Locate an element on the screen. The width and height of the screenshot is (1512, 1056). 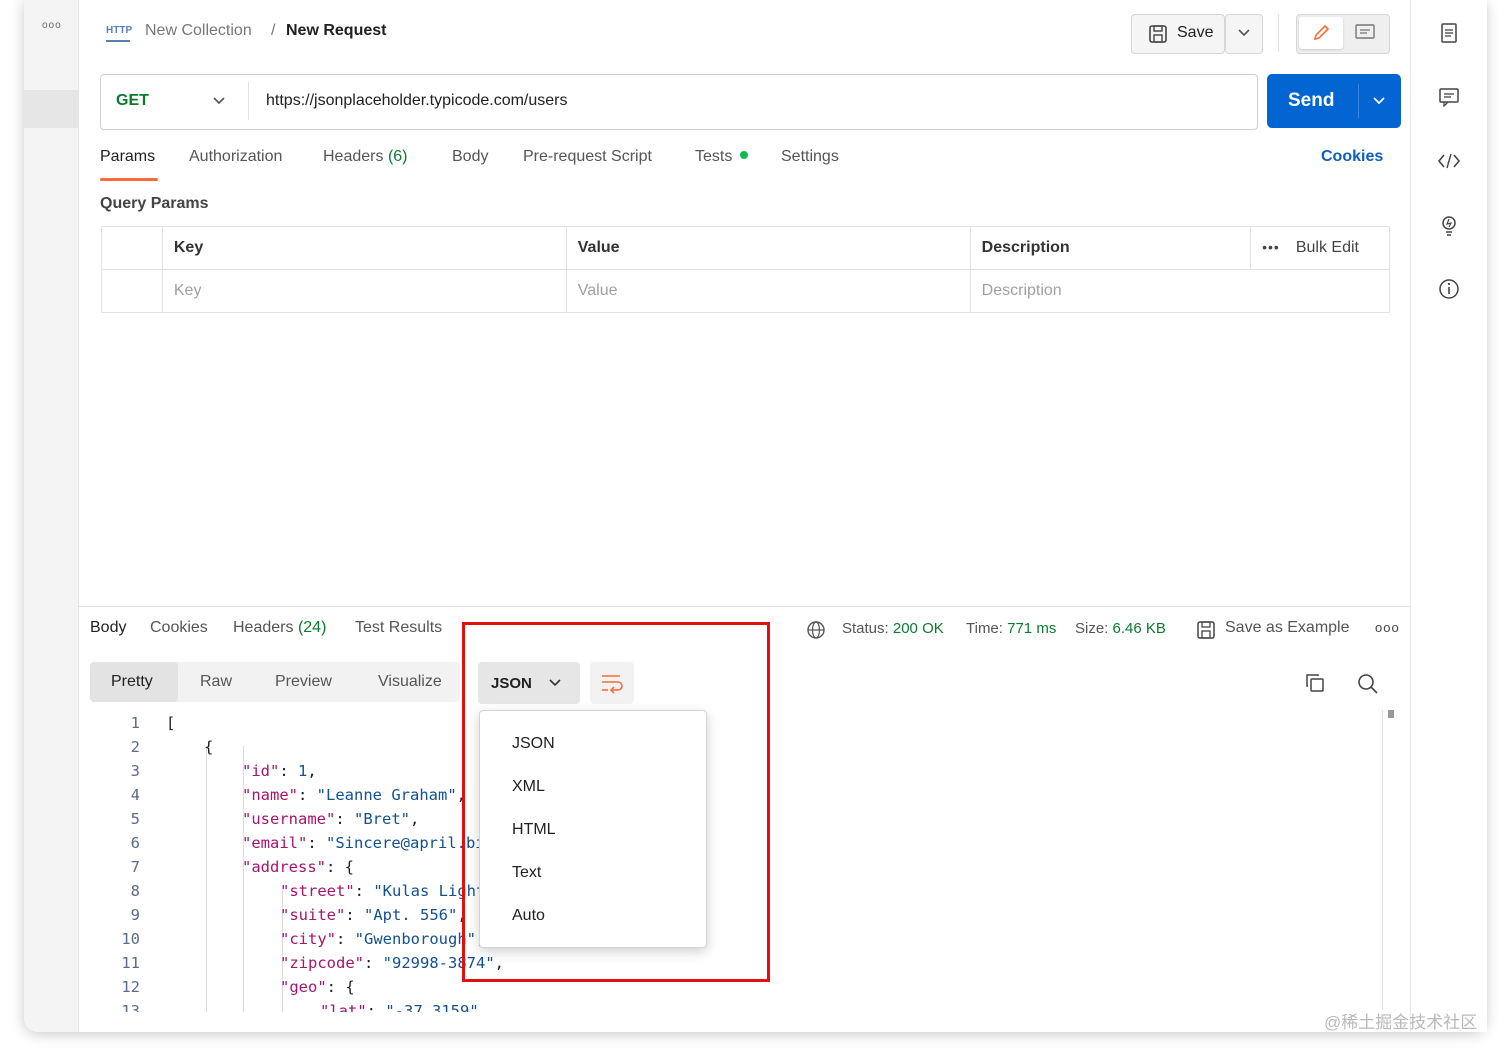
line-number: 13 is located at coordinates (130, 1007).